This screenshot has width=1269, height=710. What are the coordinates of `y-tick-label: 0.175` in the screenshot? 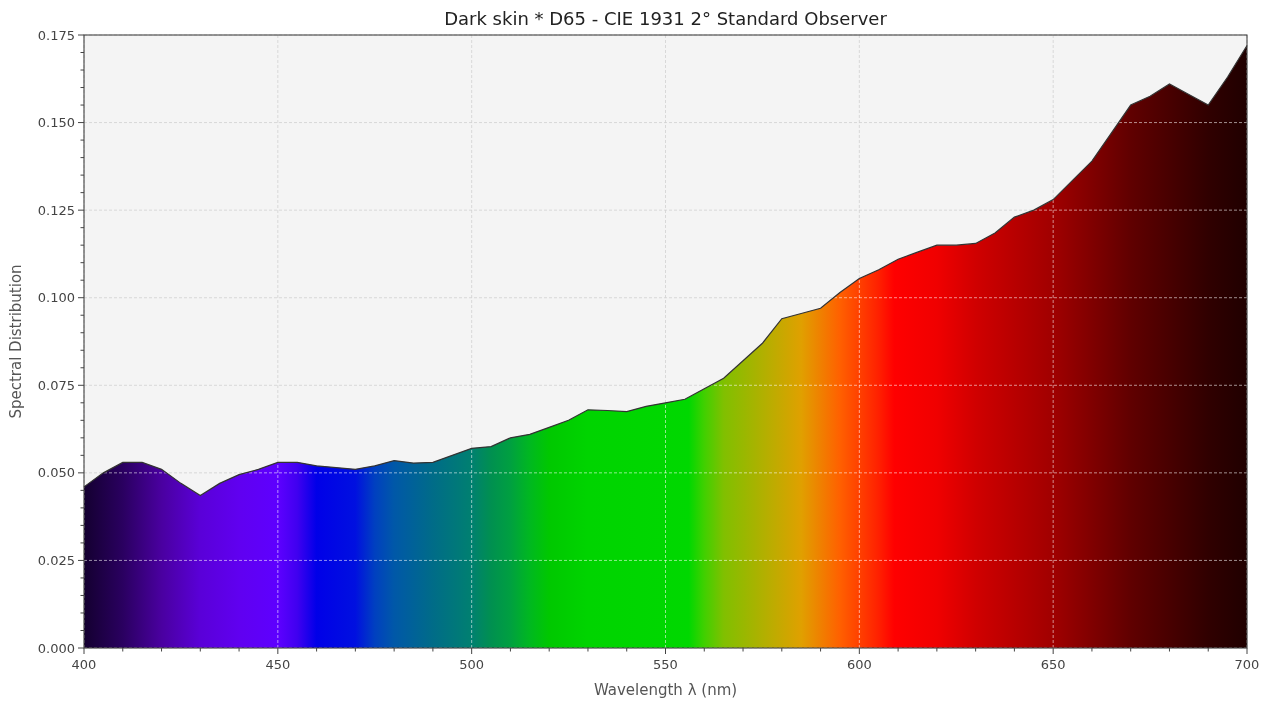 It's located at (56, 35).